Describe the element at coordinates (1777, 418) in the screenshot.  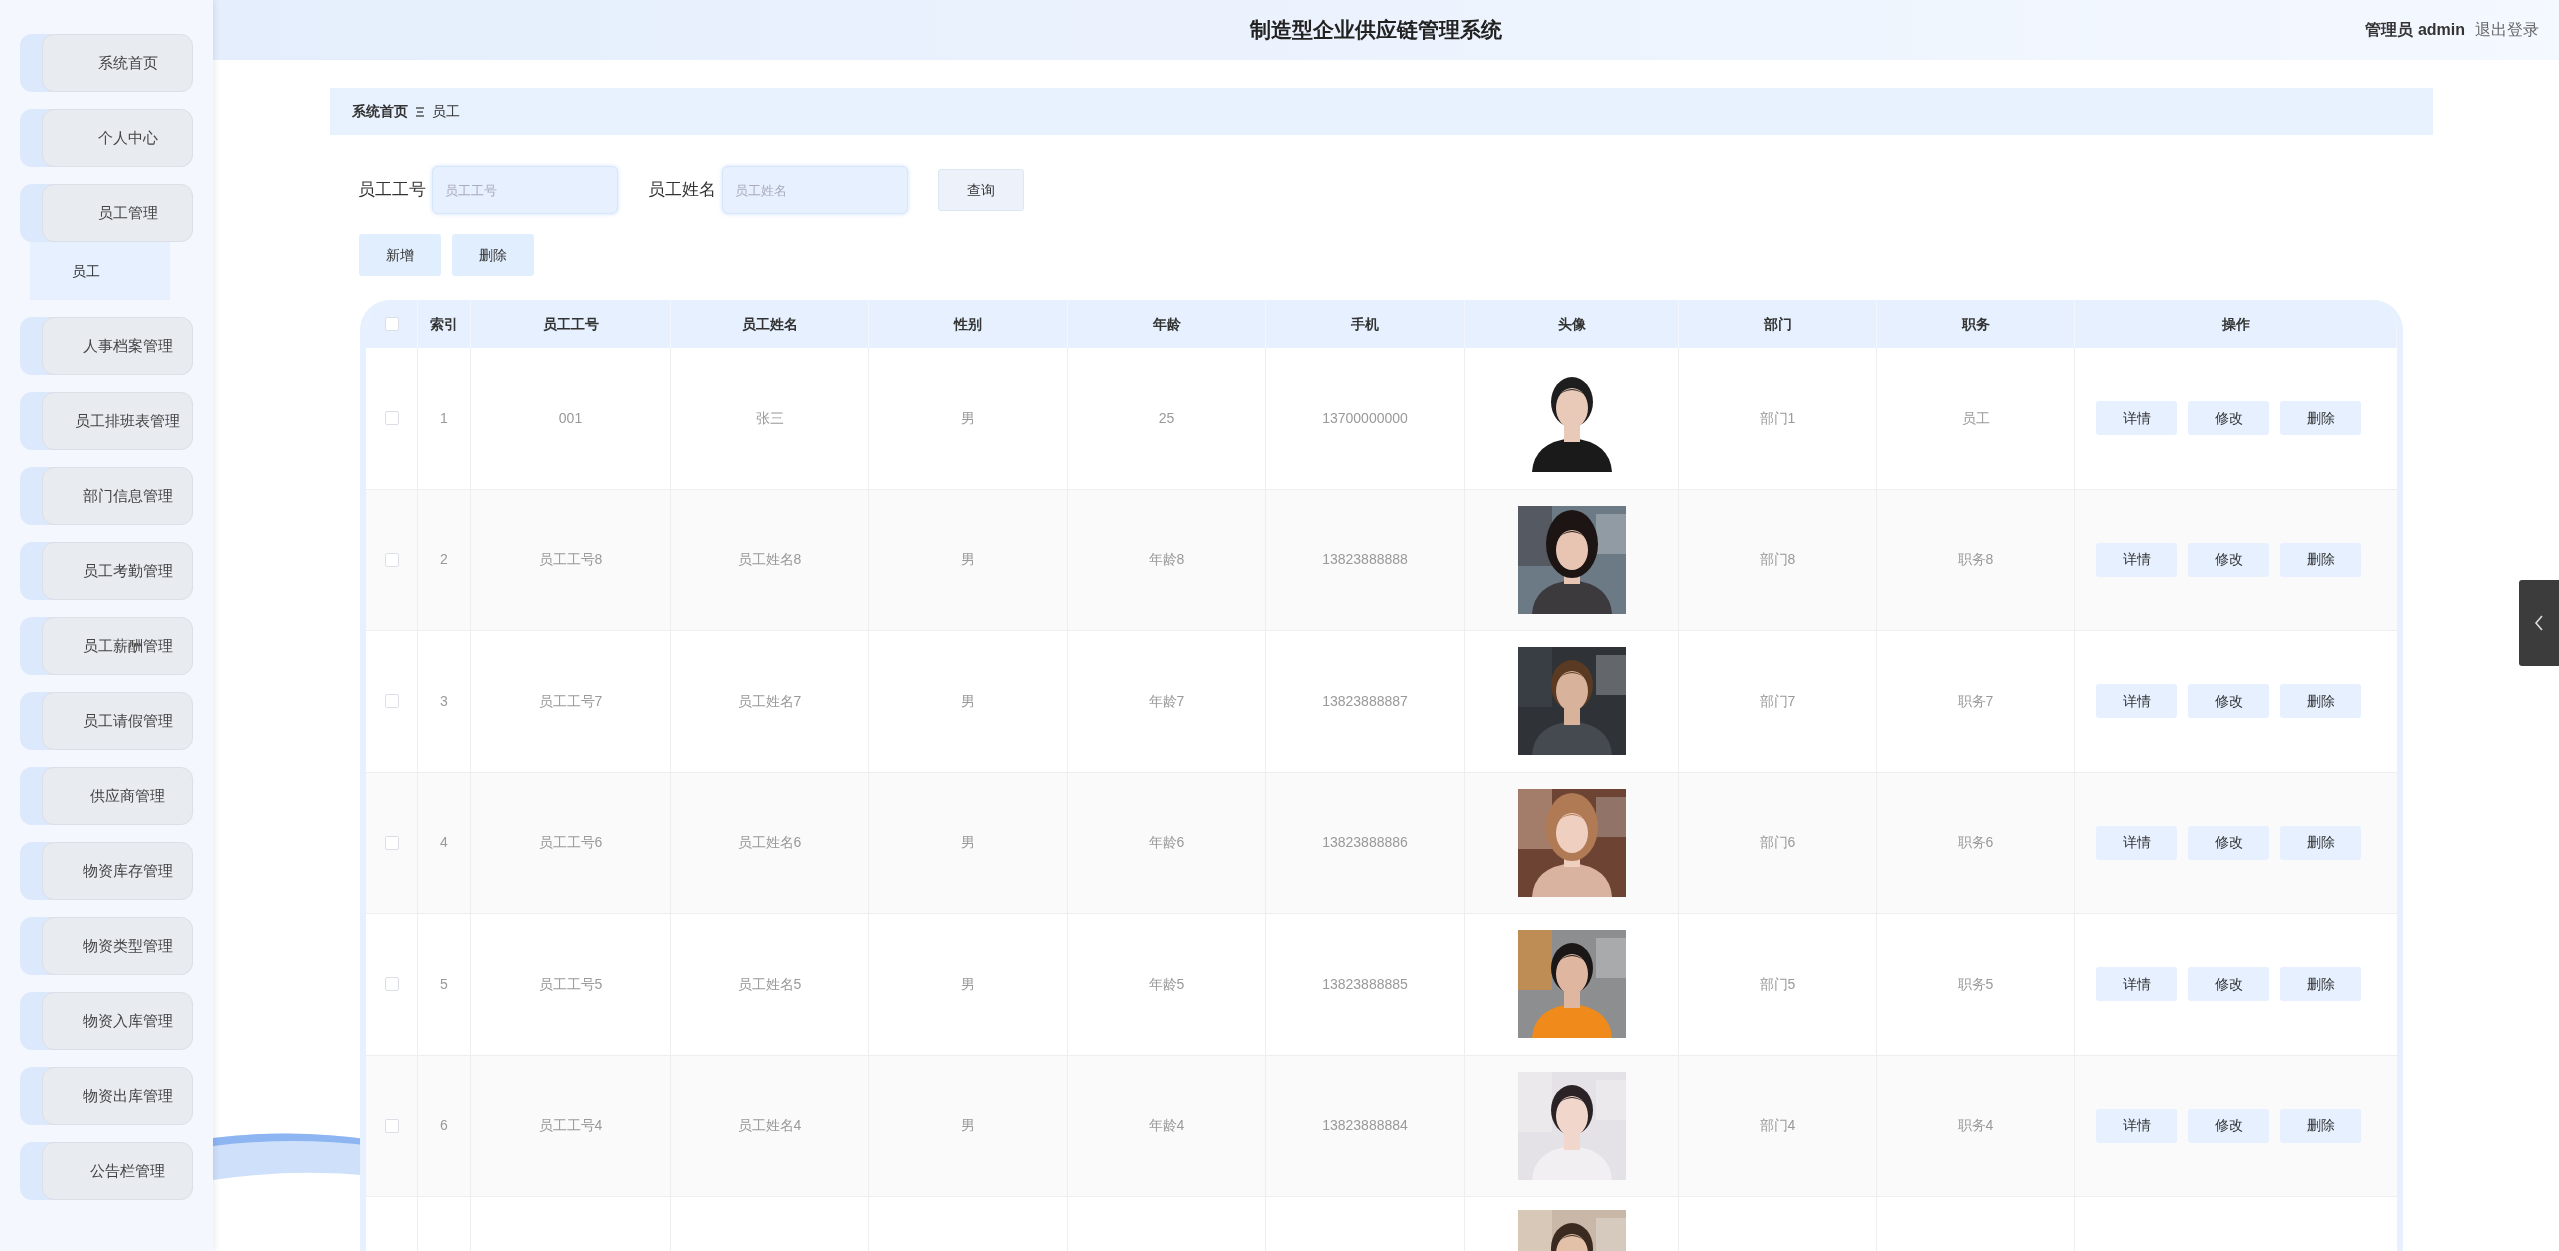
I see `table-cell-text: 部门1` at that location.